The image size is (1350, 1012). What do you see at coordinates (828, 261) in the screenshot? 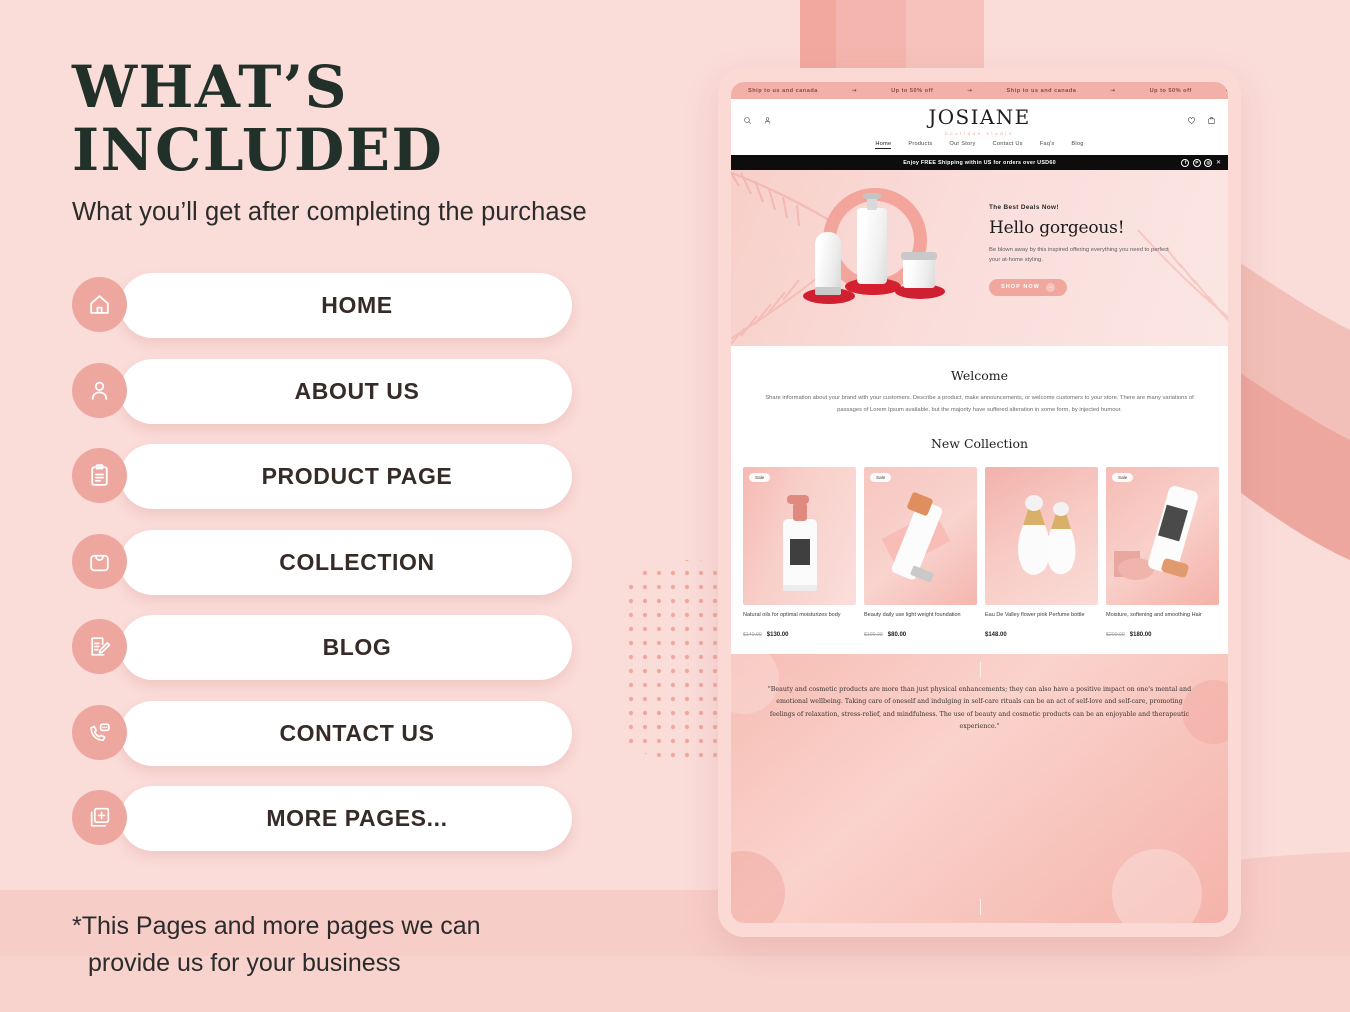
I see `hero-product-tube` at bounding box center [828, 261].